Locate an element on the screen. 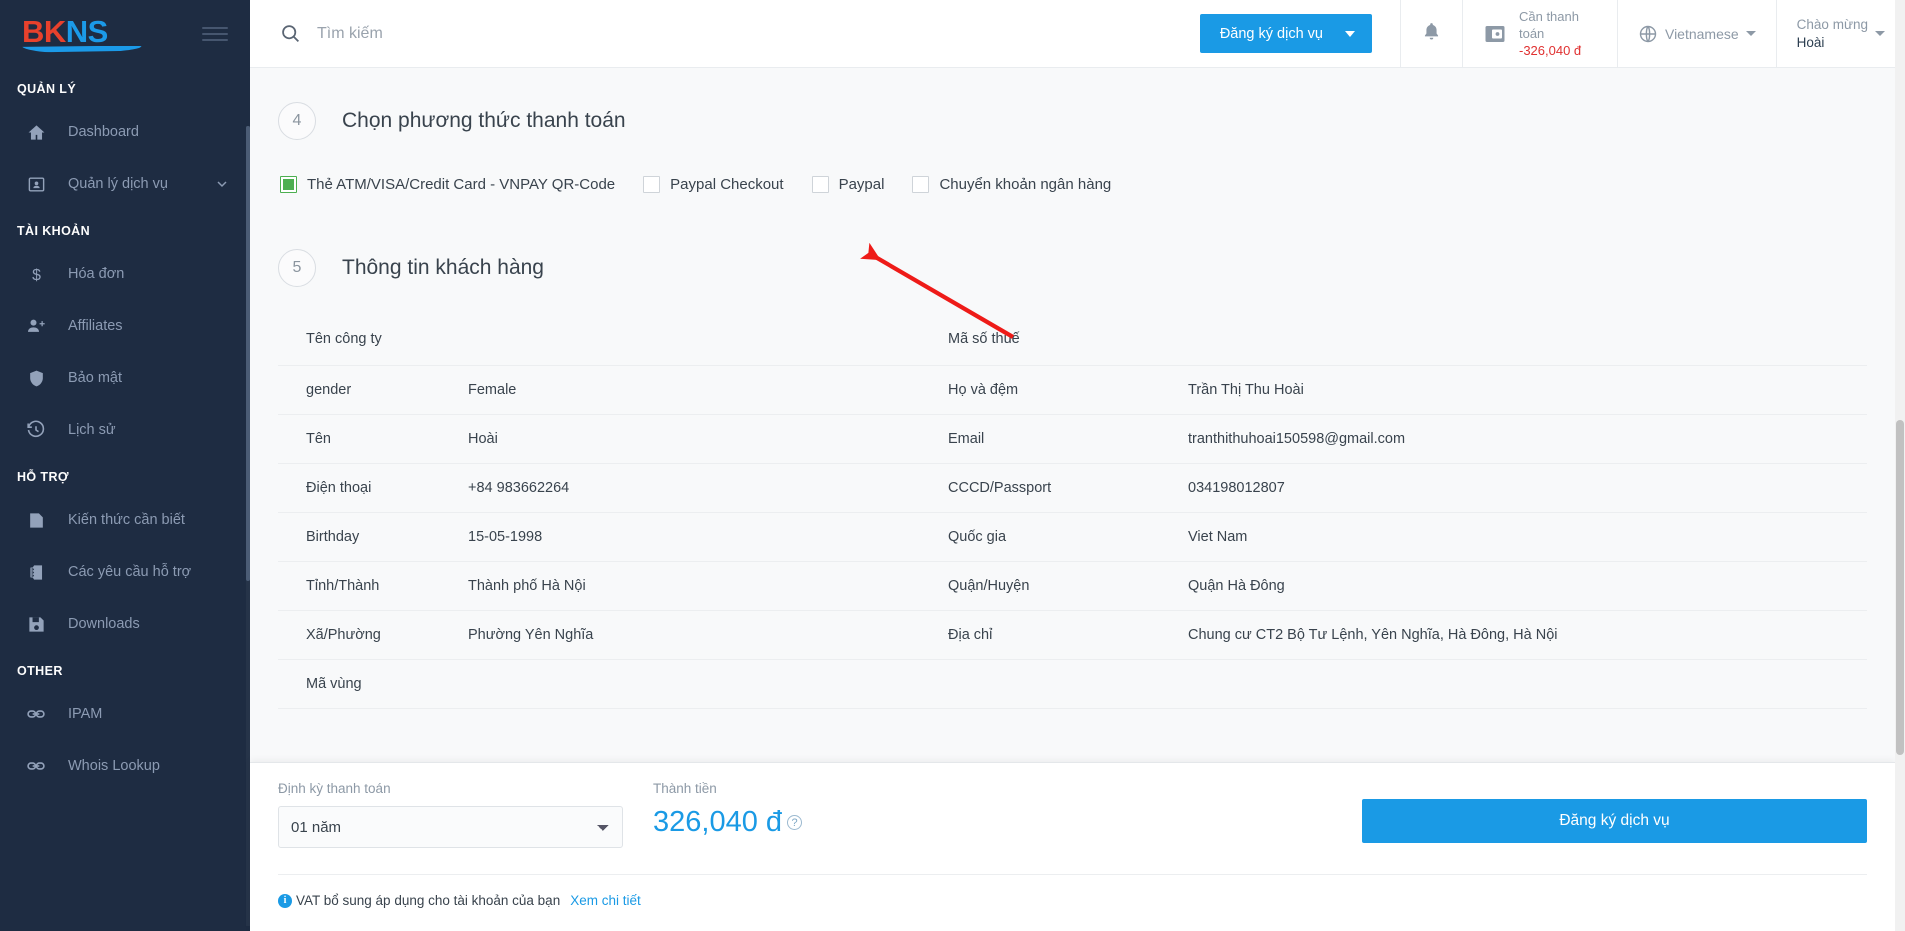 This screenshot has width=1905, height=931. sidebar-item-label: Bảo mật is located at coordinates (95, 378).